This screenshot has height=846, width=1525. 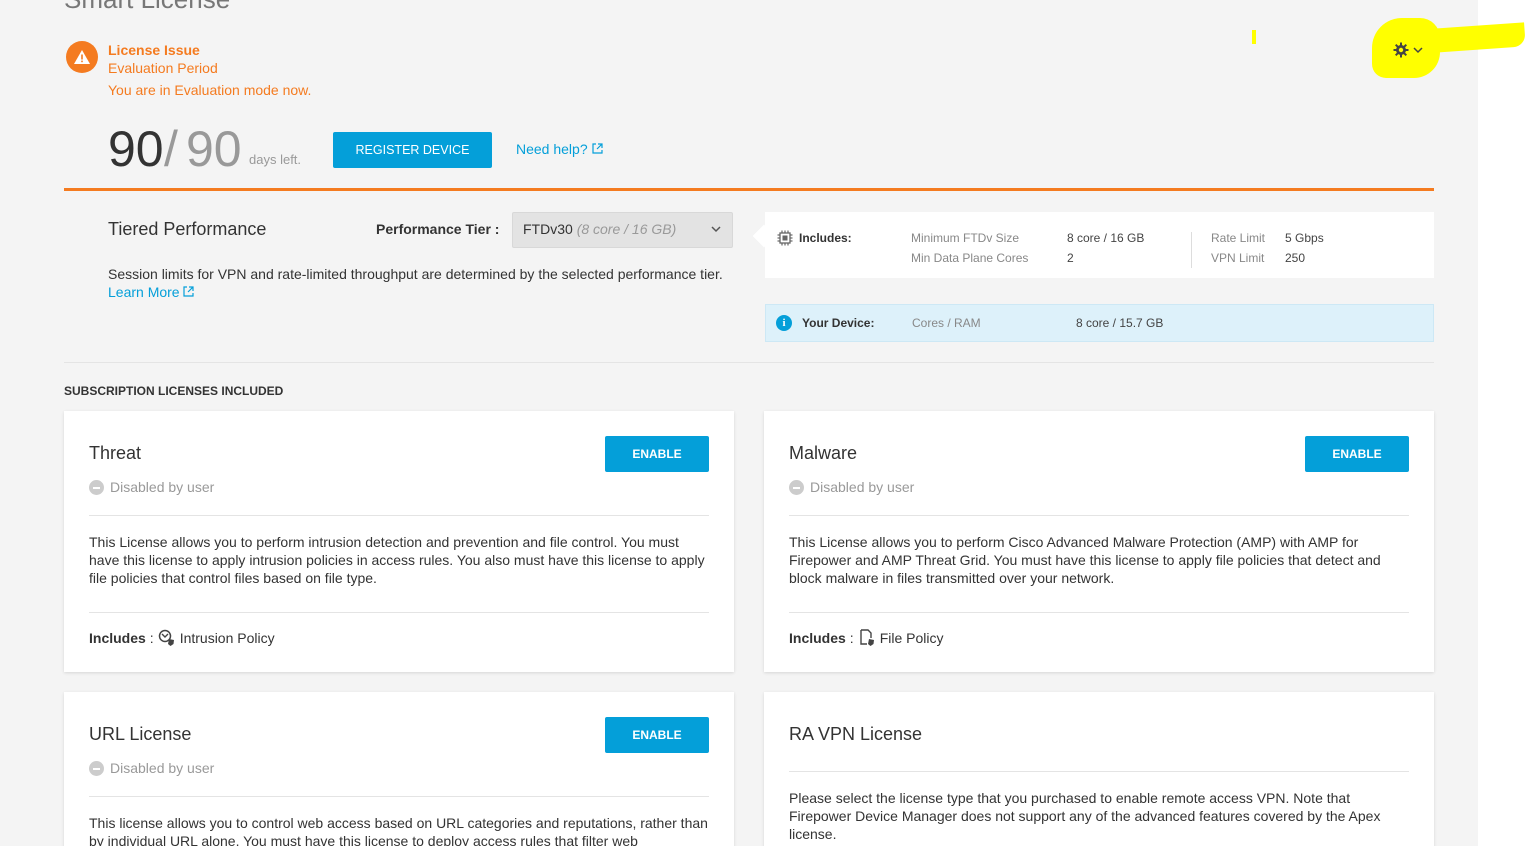 What do you see at coordinates (210, 90) in the screenshot?
I see `license-issue-message: You are in Evaluation mode now.` at bounding box center [210, 90].